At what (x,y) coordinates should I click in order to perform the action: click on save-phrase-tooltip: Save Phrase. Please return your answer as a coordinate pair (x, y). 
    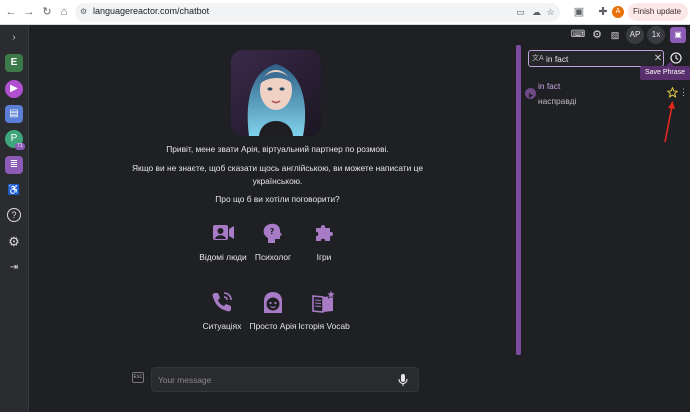
    Looking at the image, I should click on (665, 73).